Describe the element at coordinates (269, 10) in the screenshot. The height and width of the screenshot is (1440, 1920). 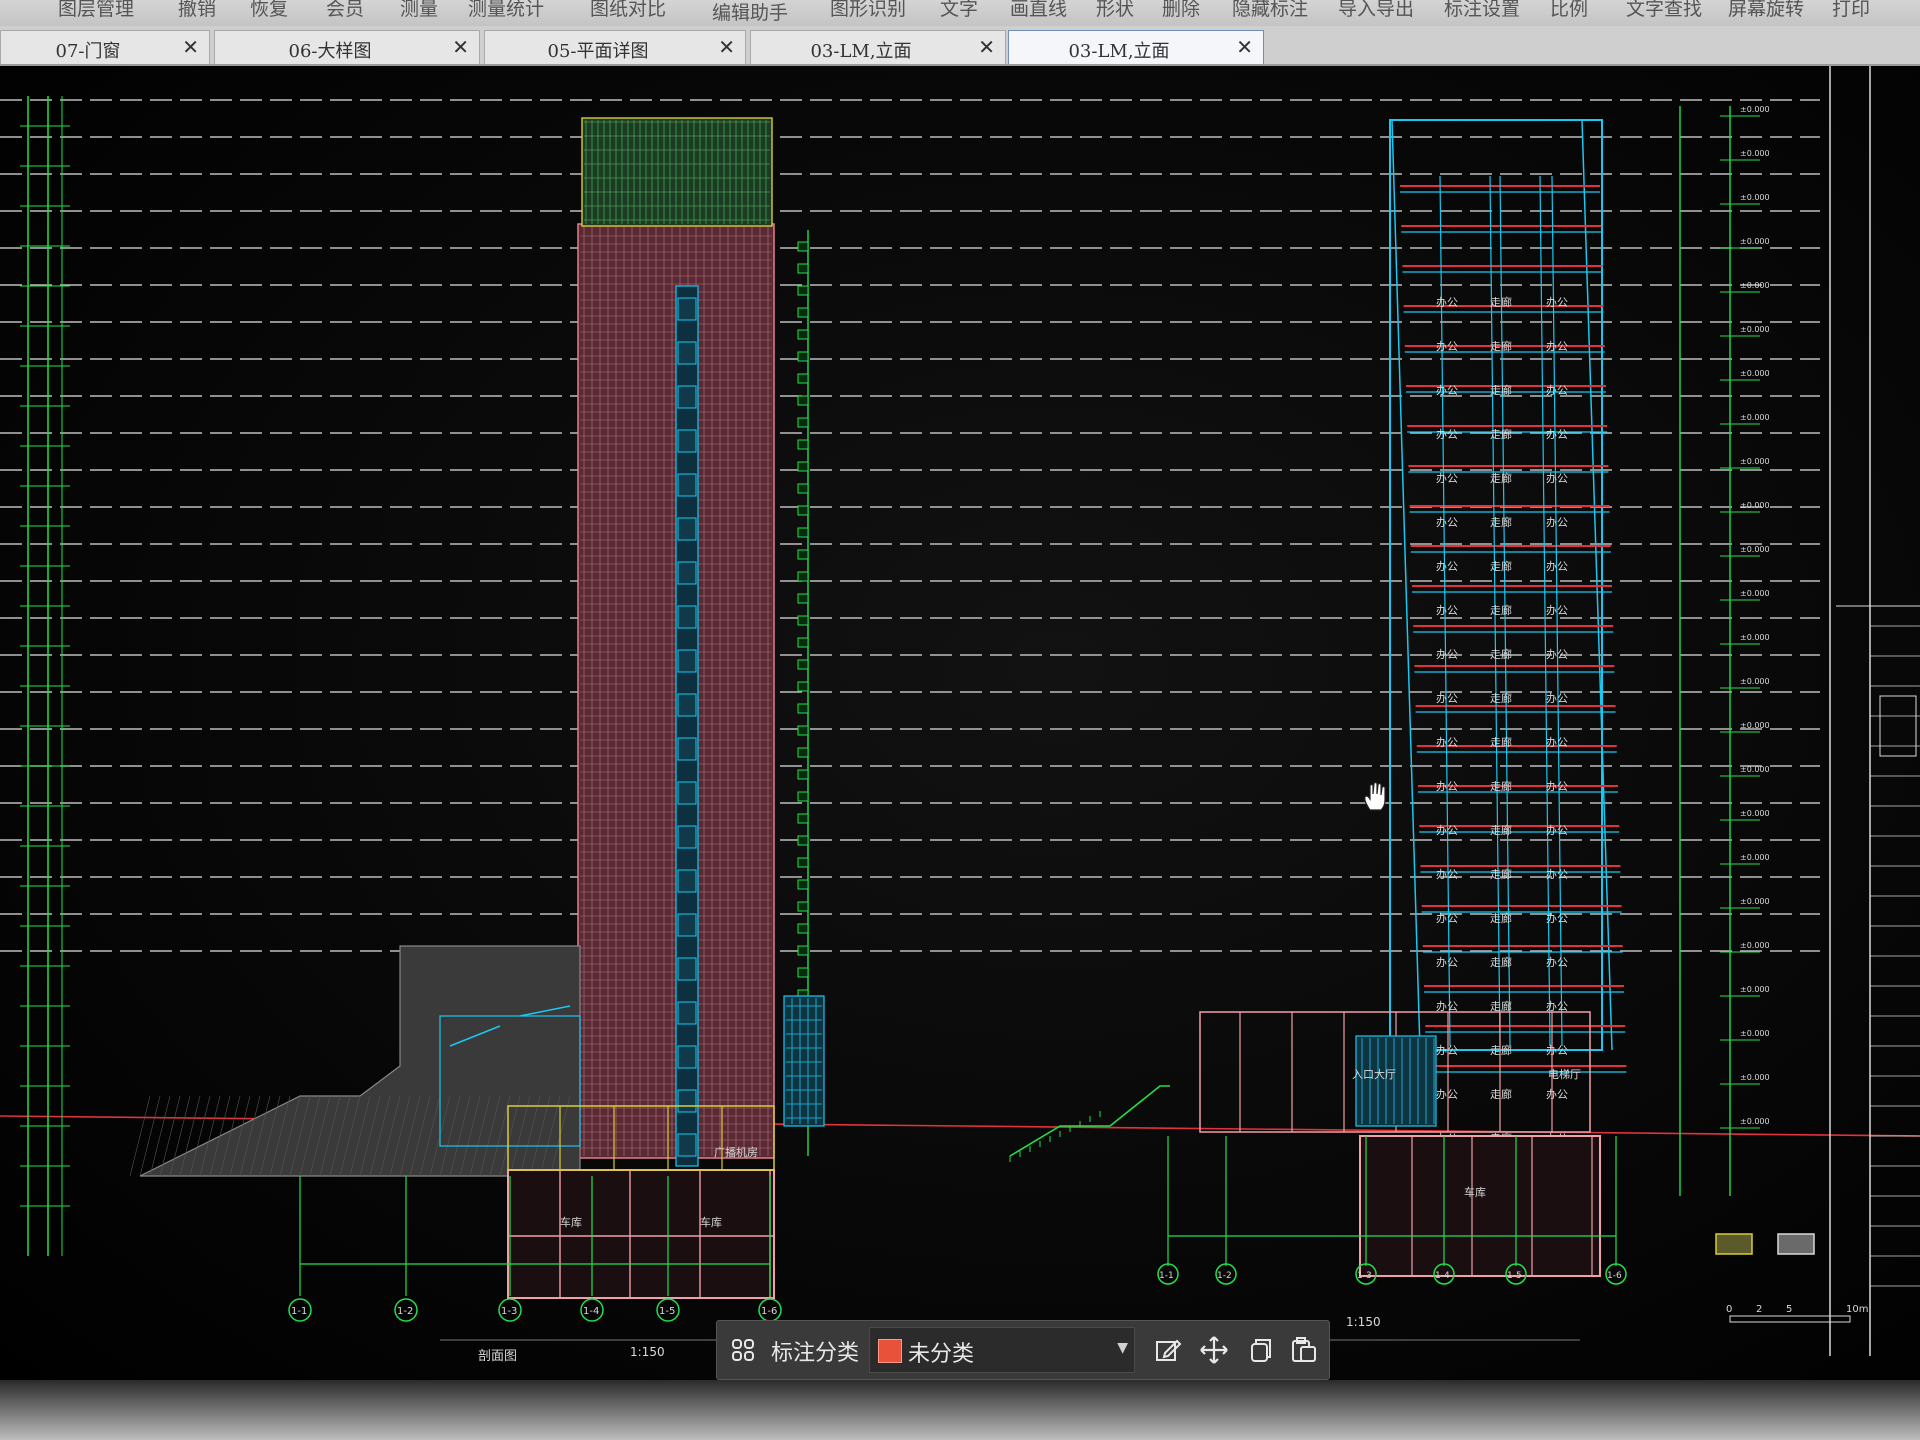
I see `menu-item: 恢复` at that location.